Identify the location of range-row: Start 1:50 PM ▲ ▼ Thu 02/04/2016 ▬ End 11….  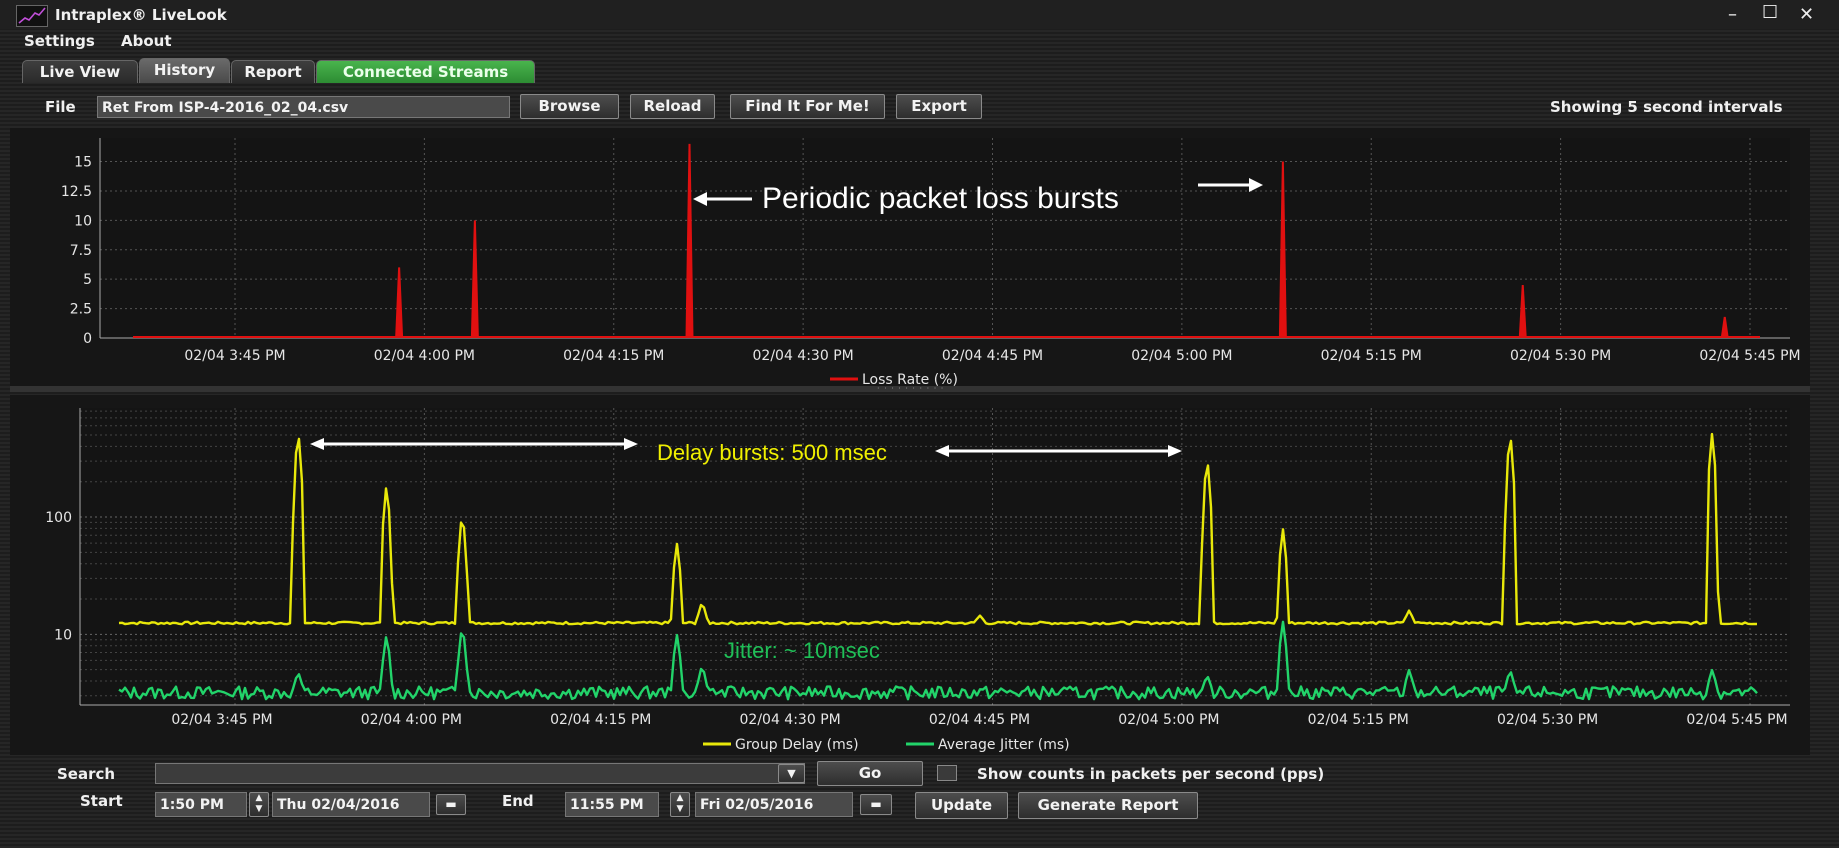
(919, 804).